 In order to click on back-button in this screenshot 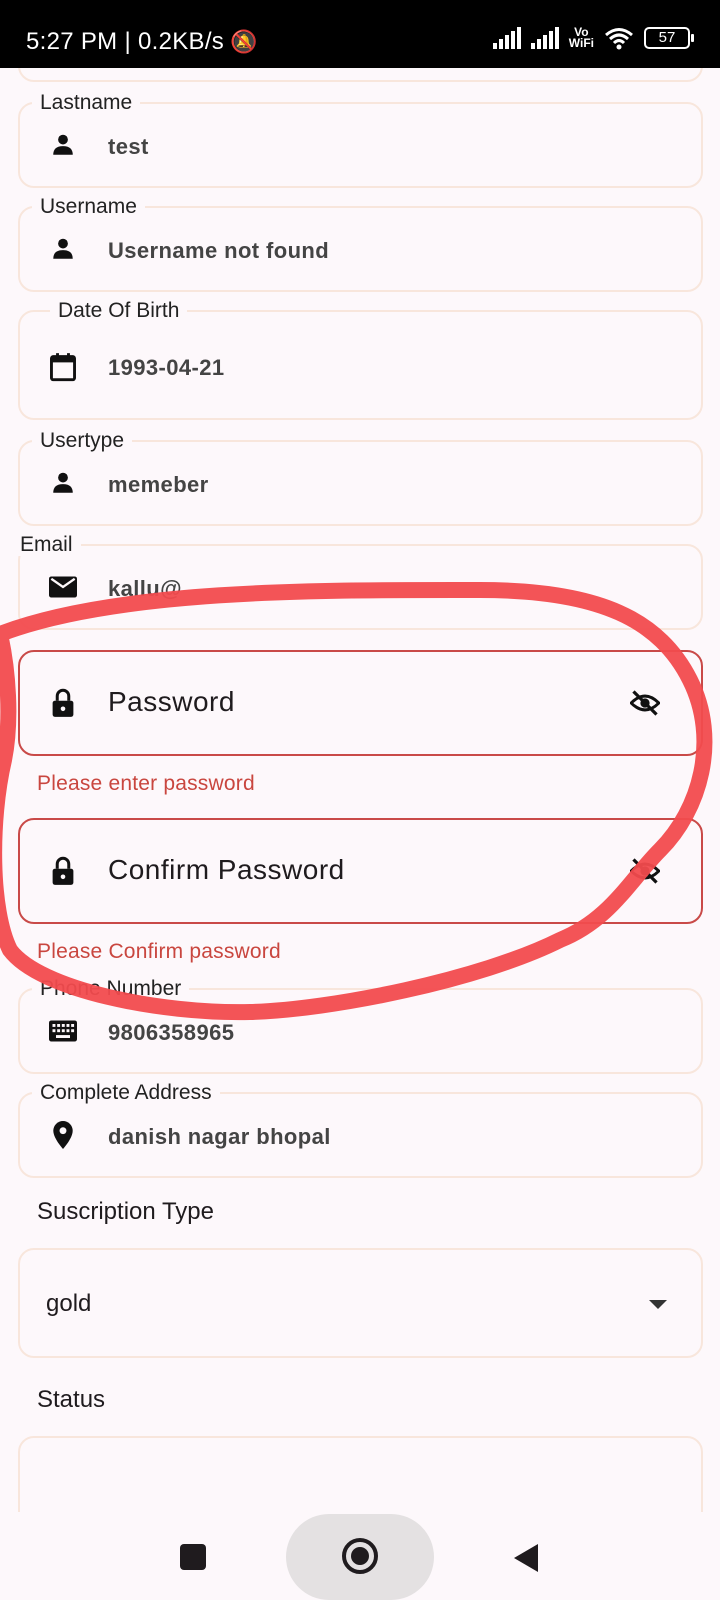, I will do `click(526, 1558)`.